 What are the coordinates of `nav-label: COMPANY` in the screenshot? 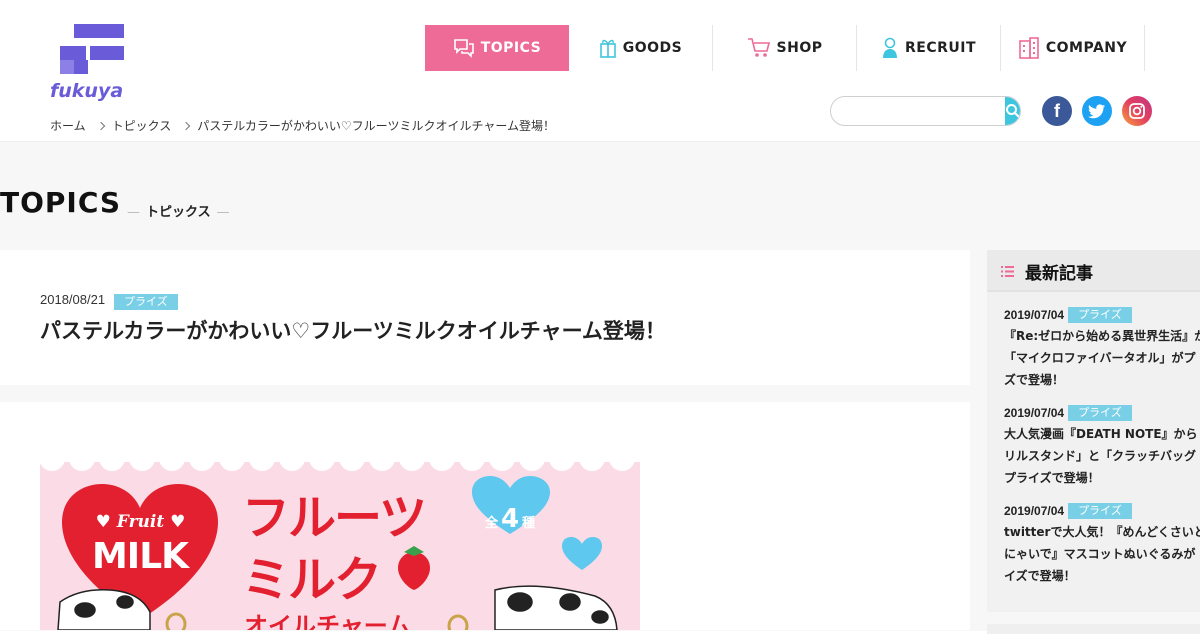 It's located at (1086, 48).